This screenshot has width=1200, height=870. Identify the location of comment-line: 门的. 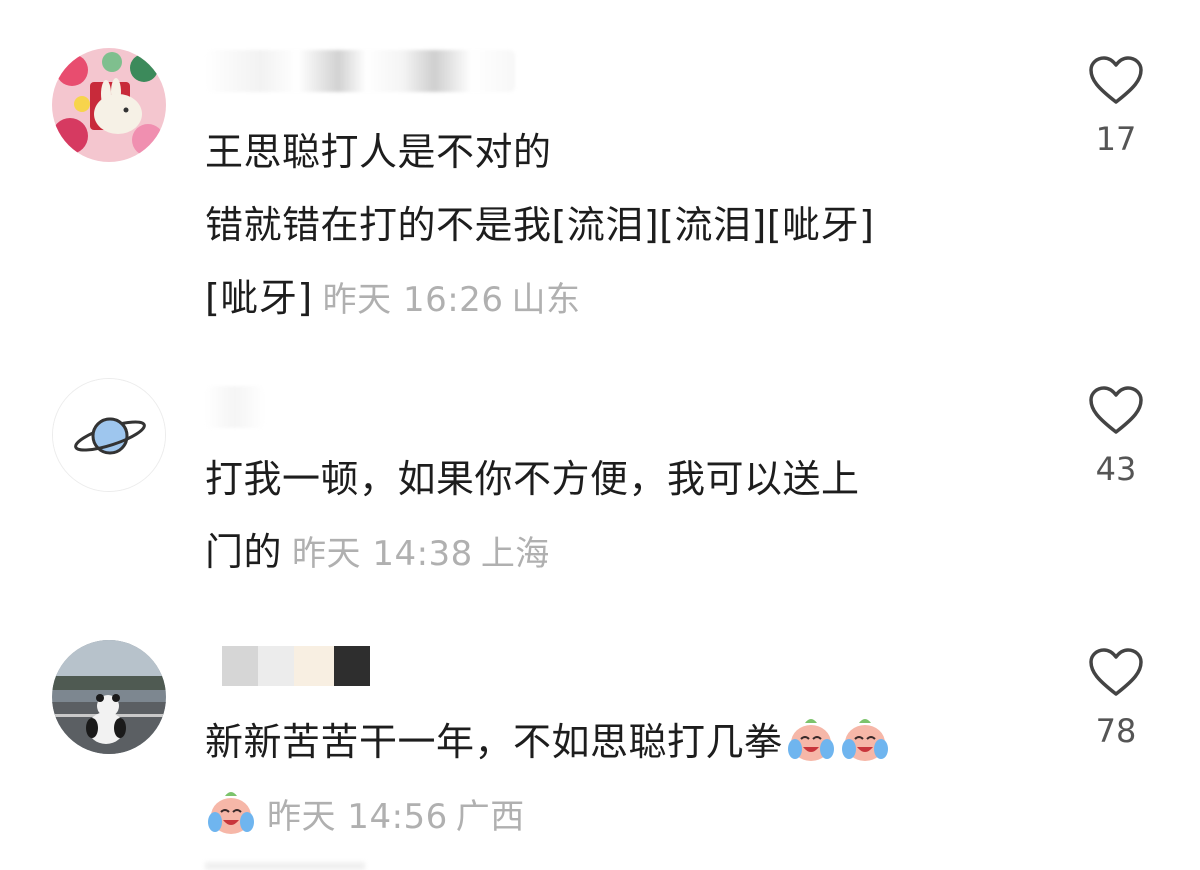
(244, 552).